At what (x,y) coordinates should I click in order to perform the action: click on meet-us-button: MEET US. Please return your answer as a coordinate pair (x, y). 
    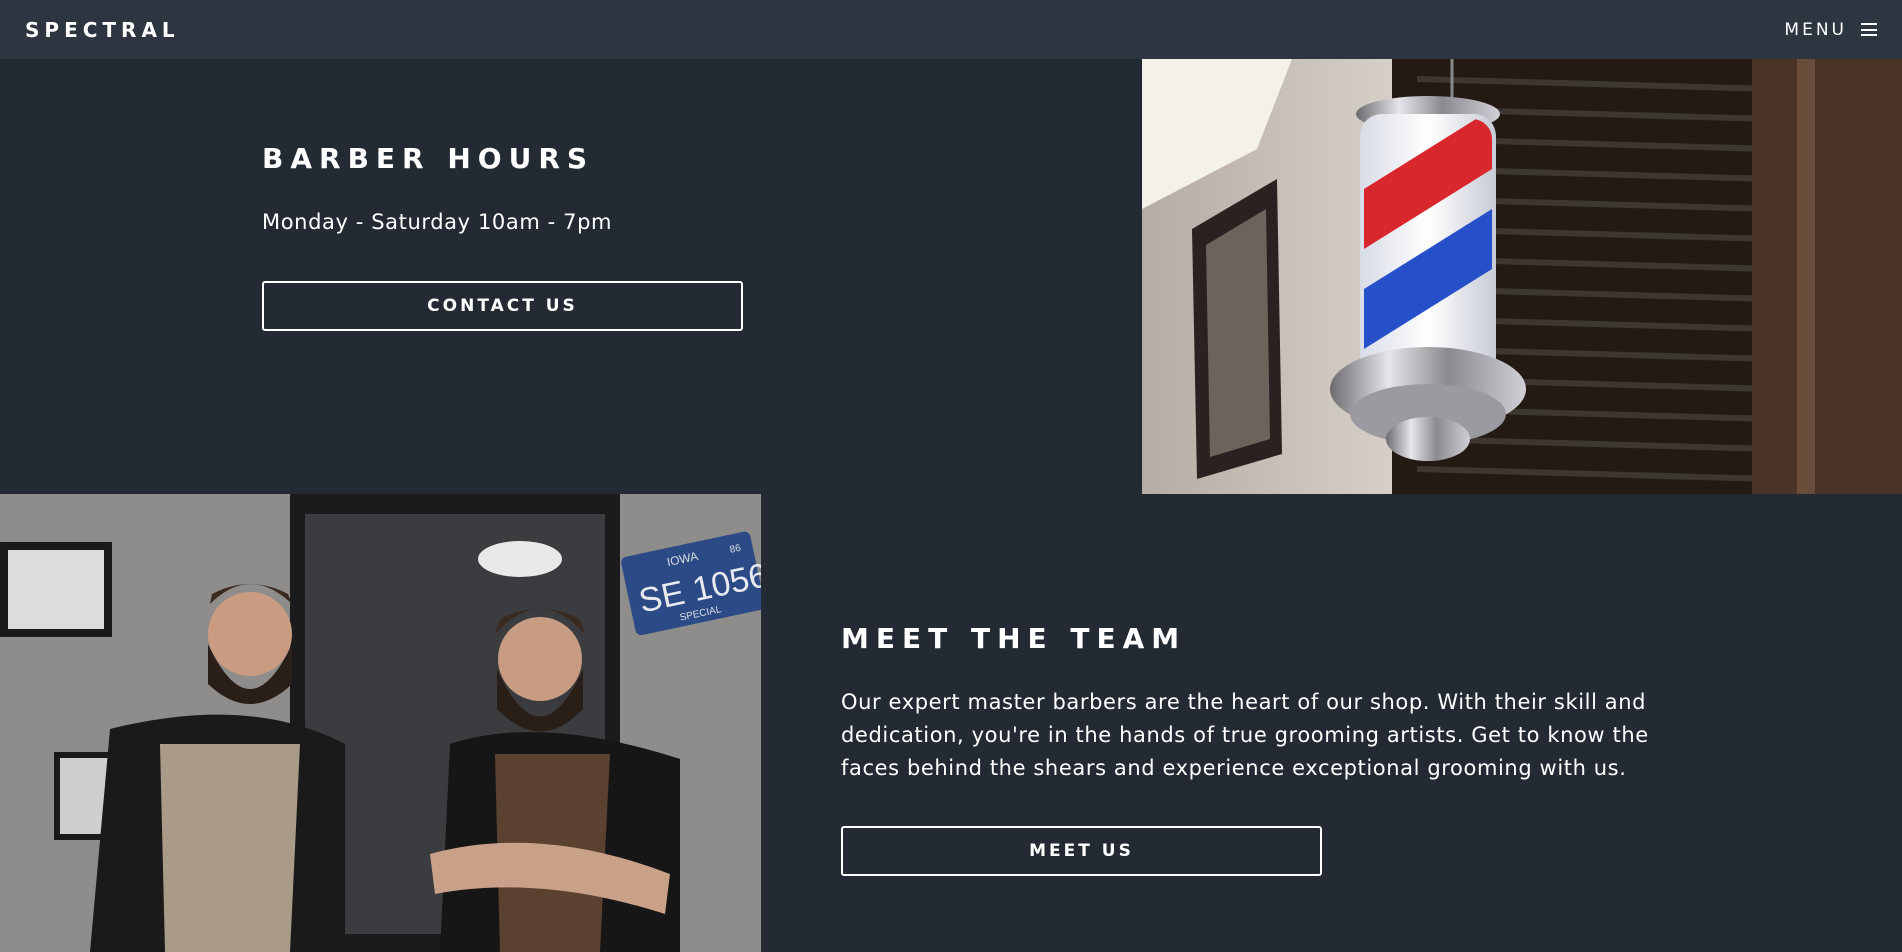
    Looking at the image, I should click on (1081, 851).